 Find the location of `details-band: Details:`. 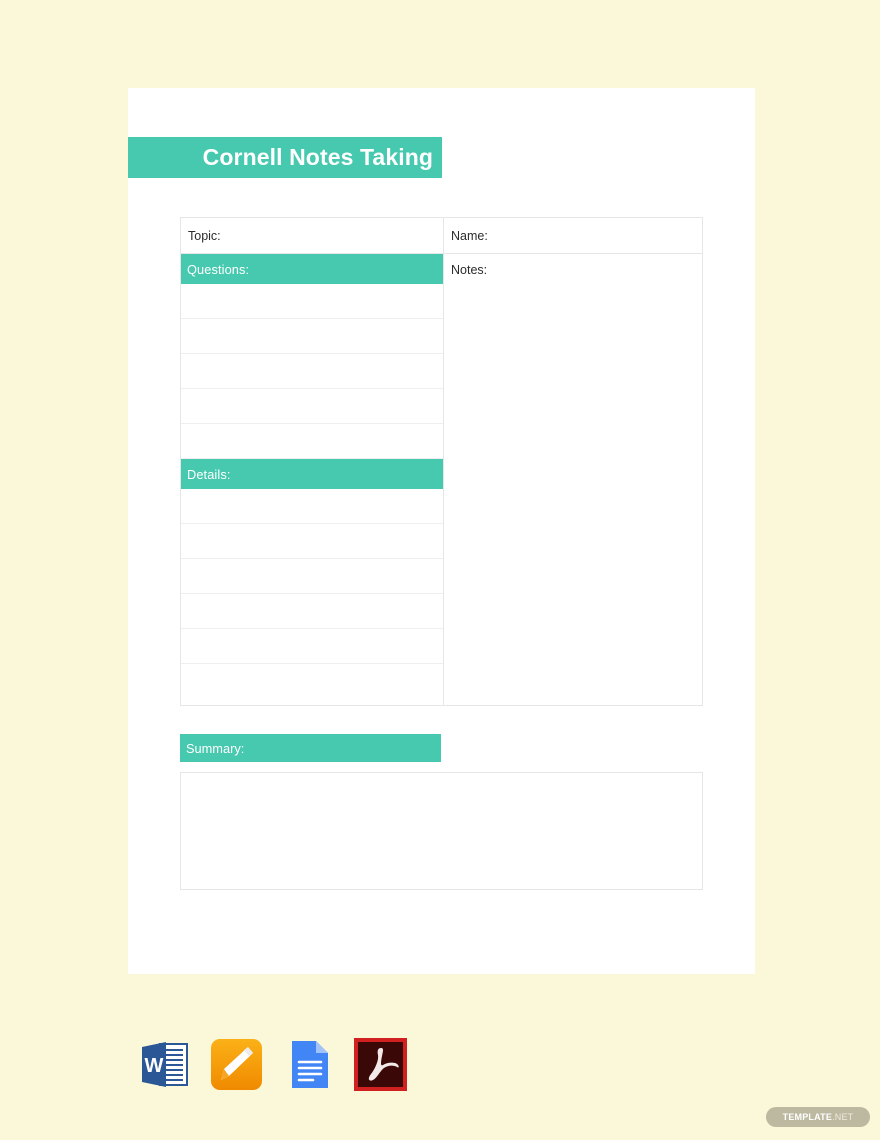

details-band: Details: is located at coordinates (312, 474).